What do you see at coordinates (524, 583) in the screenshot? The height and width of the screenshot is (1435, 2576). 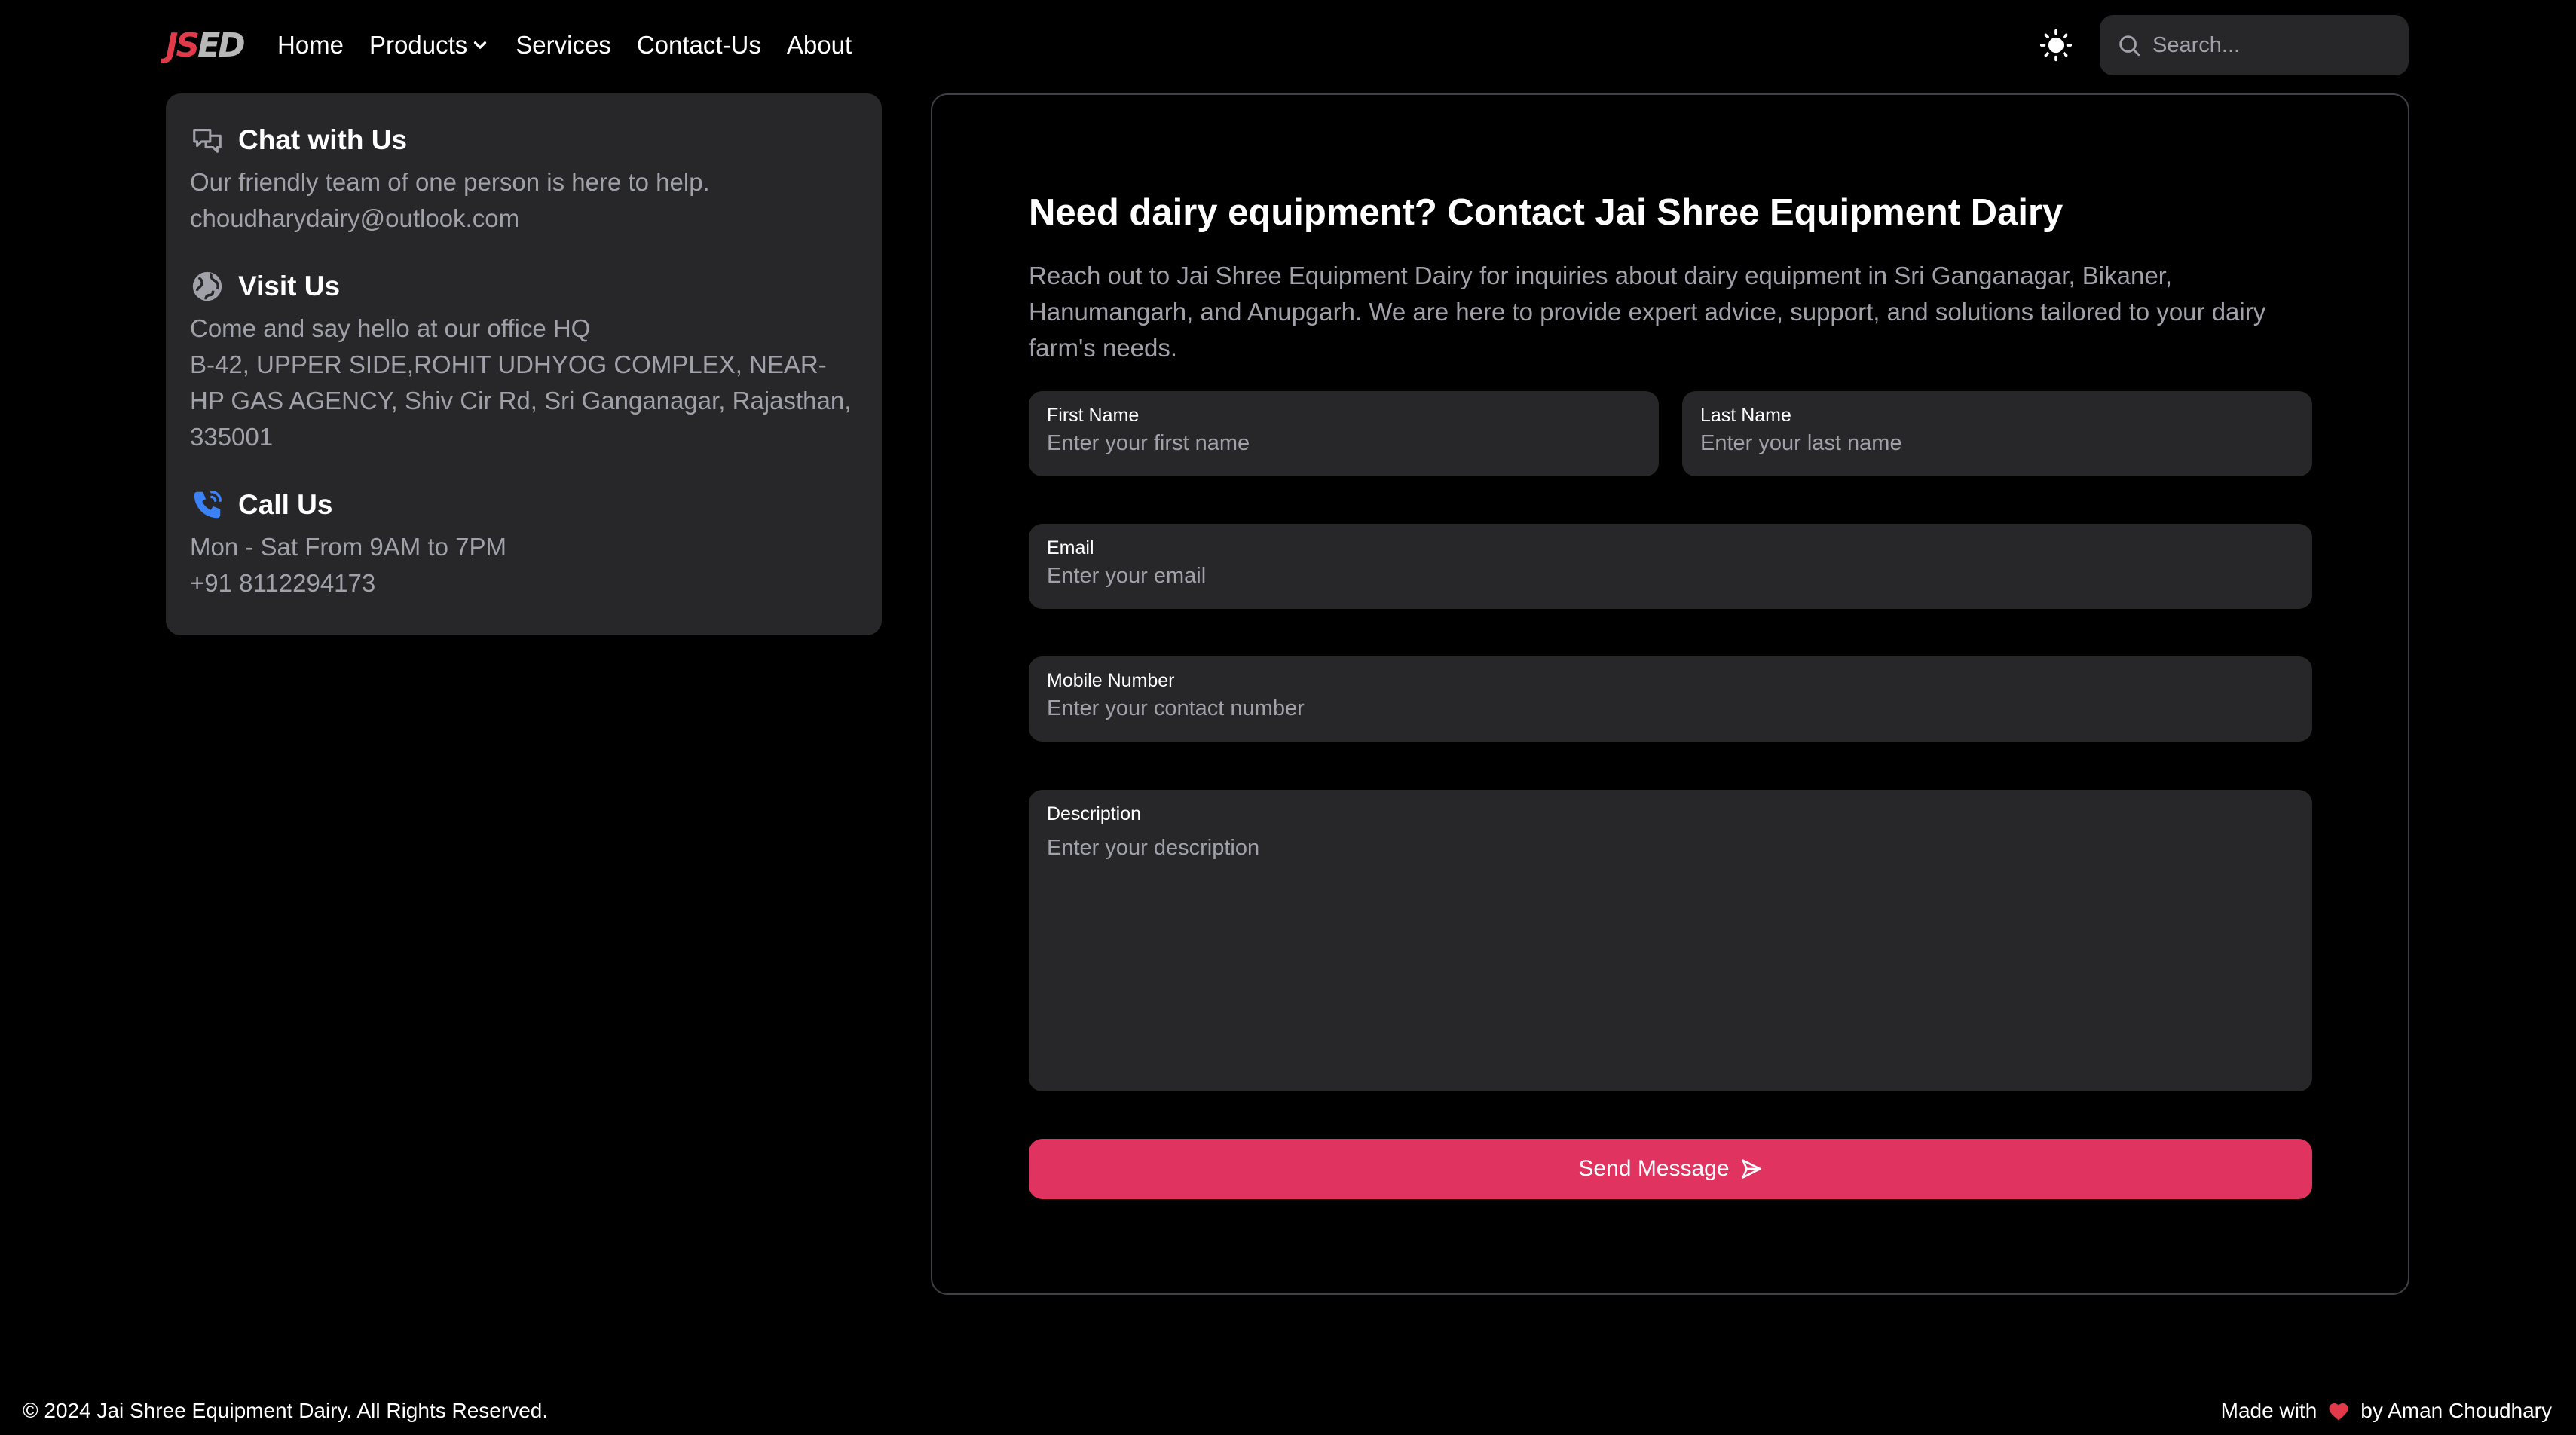 I see `call-phone: +91 8112294173` at bounding box center [524, 583].